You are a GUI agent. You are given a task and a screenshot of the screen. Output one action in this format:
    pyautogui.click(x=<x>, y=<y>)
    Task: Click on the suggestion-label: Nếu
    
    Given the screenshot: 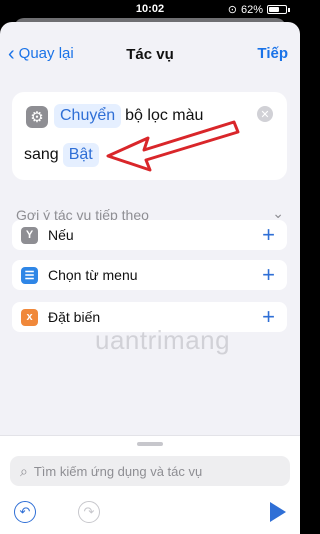 What is the action you would take?
    pyautogui.click(x=61, y=235)
    